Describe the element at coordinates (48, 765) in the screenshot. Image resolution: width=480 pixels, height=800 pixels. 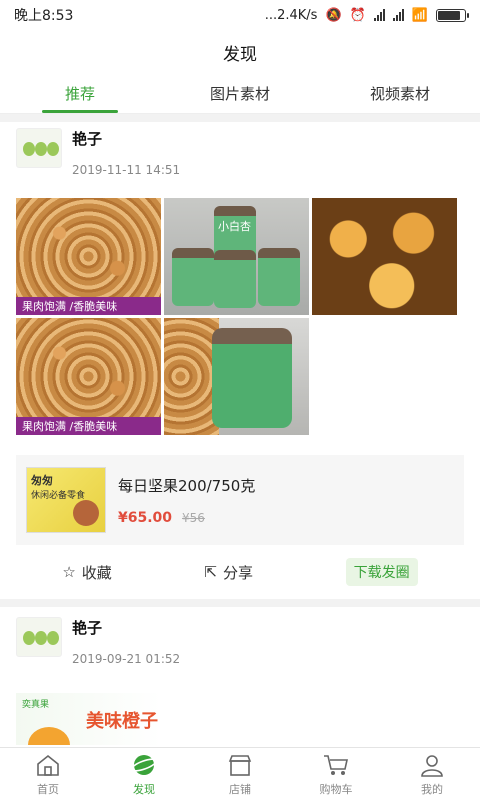
I see `home-icon` at that location.